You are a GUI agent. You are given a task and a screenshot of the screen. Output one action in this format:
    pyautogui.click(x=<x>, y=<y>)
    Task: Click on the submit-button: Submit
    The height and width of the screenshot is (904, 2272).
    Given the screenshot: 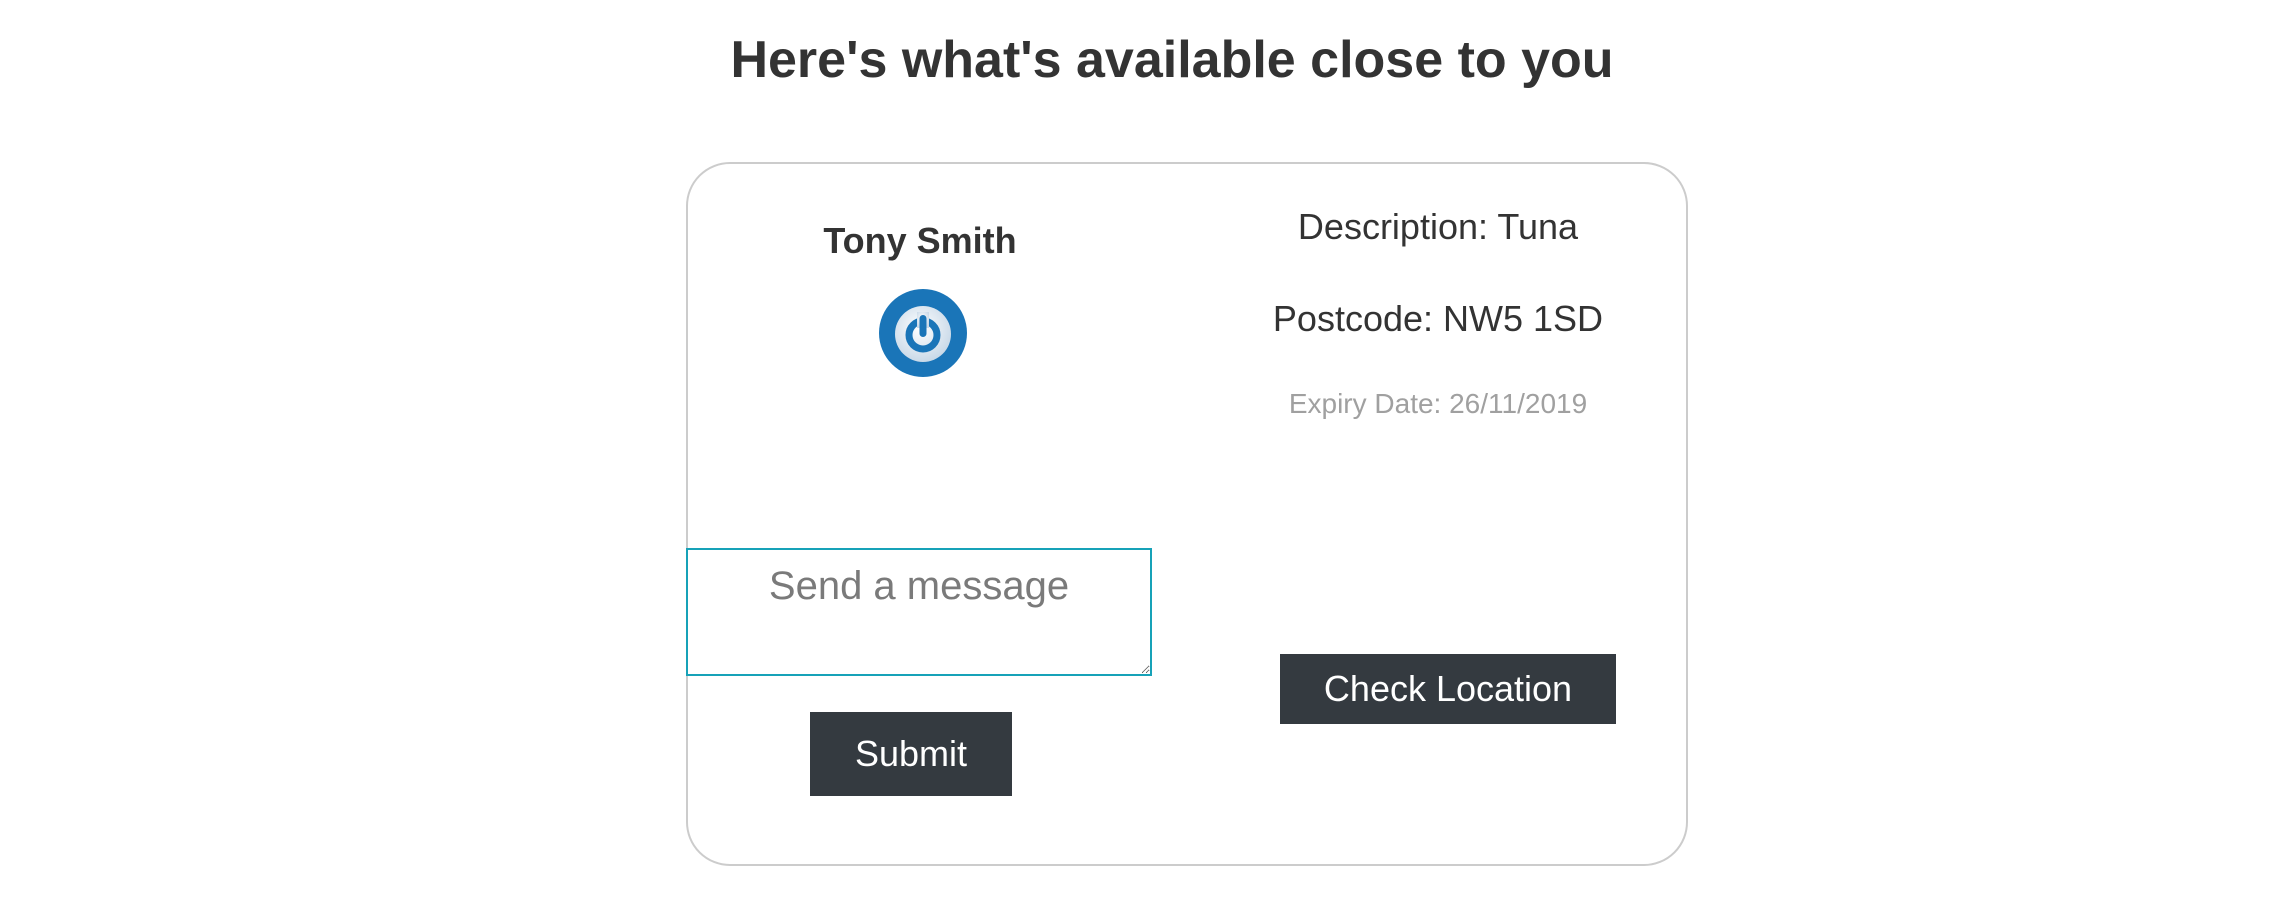 What is the action you would take?
    pyautogui.click(x=911, y=754)
    